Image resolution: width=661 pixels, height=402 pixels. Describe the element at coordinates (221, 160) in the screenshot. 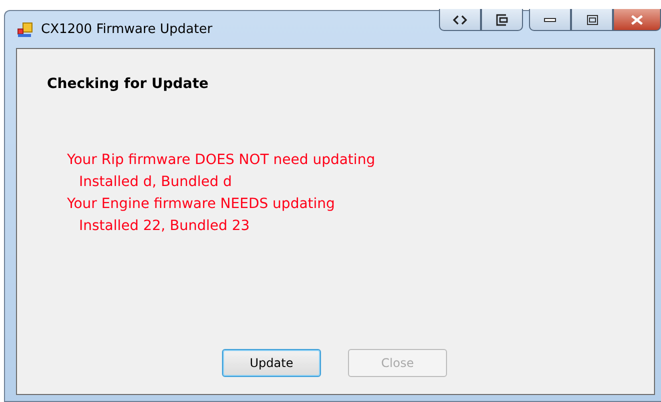

I see `status-message: Your Rip firmware DOES NOT need updating` at that location.